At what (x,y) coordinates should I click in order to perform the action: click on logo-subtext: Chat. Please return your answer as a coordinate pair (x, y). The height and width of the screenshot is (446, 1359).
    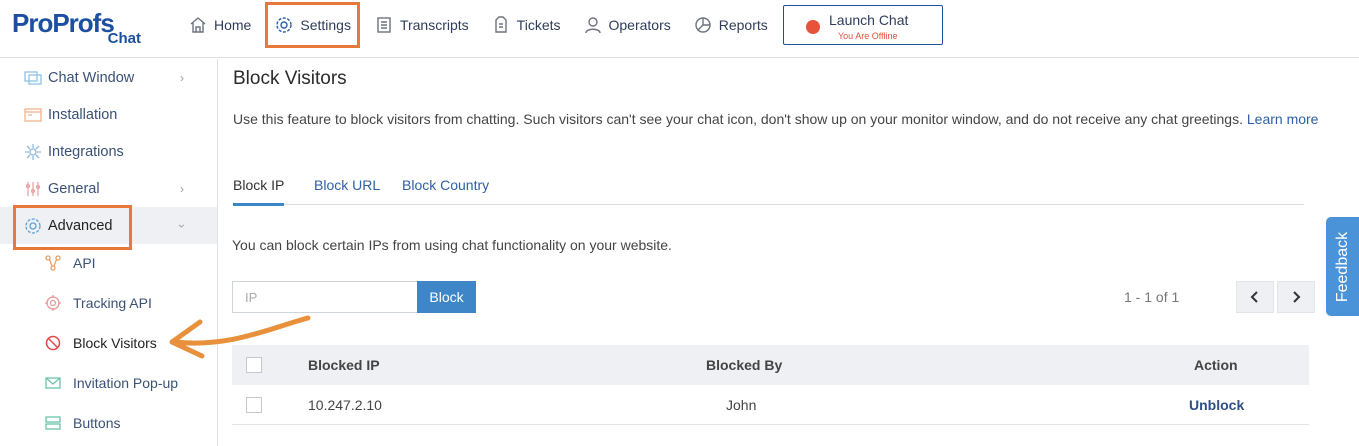
    Looking at the image, I should click on (124, 38).